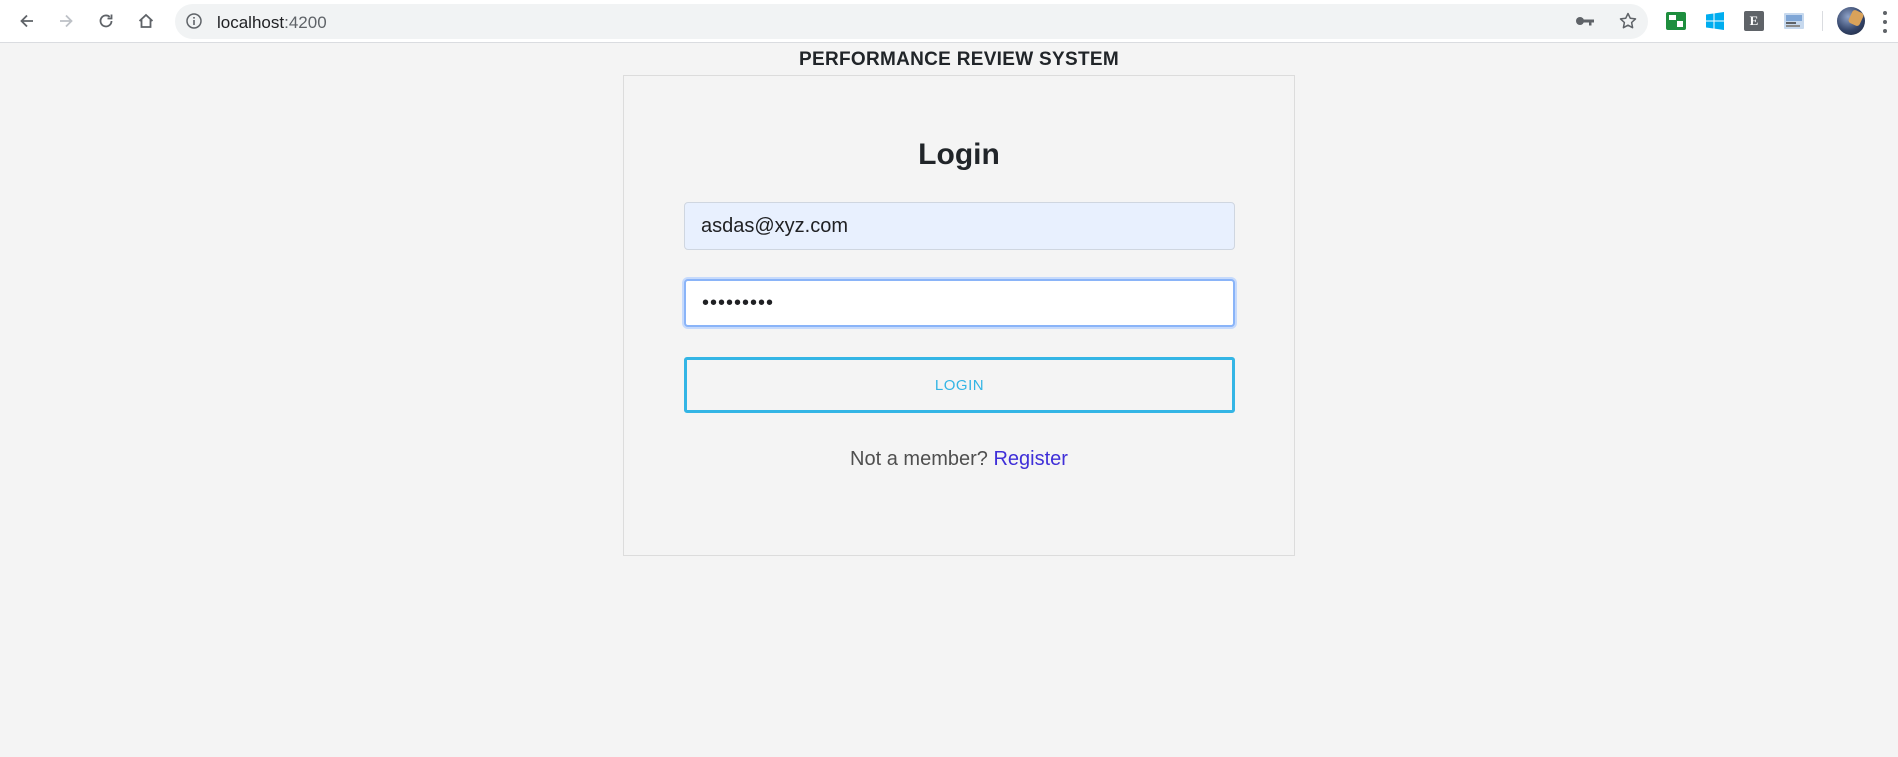 This screenshot has width=1898, height=757. What do you see at coordinates (1851, 21) in the screenshot?
I see `profile-avatar` at bounding box center [1851, 21].